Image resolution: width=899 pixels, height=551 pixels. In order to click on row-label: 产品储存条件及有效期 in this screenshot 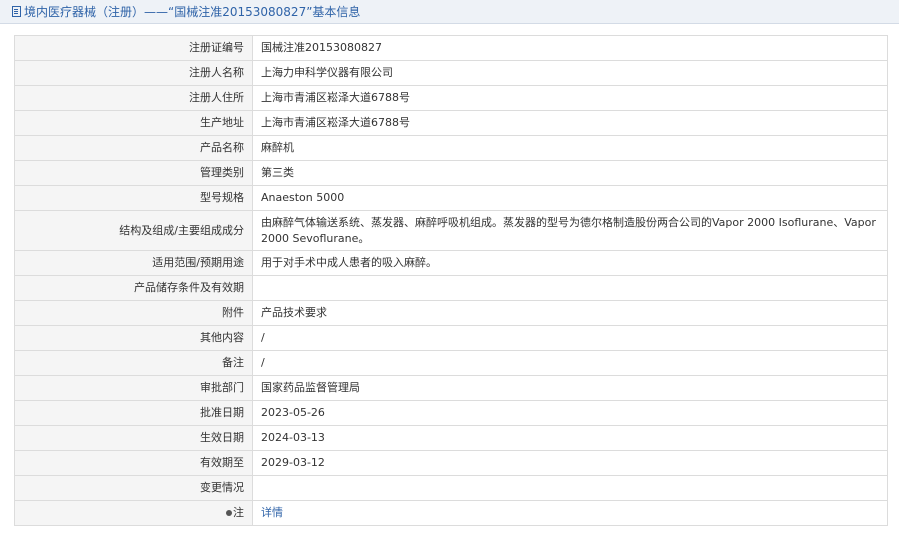, I will do `click(133, 288)`.